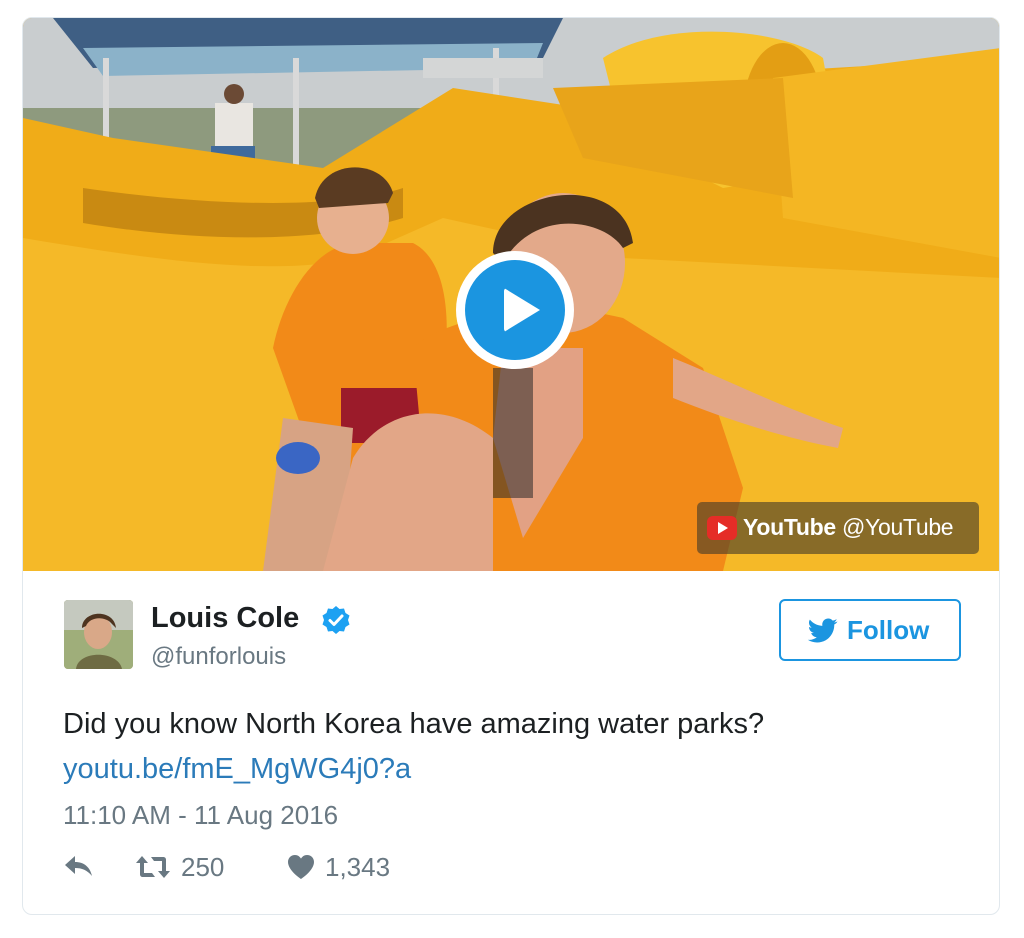  I want to click on author-handle: @funforlouis, so click(218, 657).